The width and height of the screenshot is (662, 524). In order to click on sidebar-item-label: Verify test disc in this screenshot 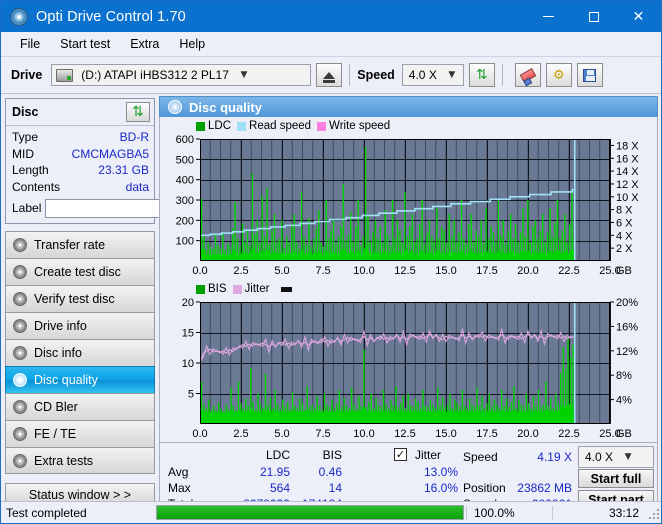, I will do `click(74, 299)`.